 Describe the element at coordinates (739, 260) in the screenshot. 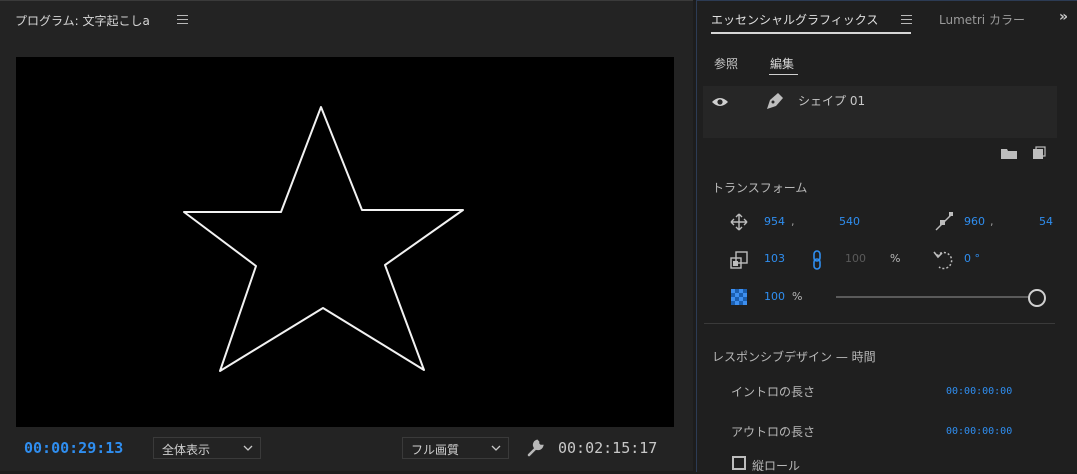

I see `scale-icon` at that location.